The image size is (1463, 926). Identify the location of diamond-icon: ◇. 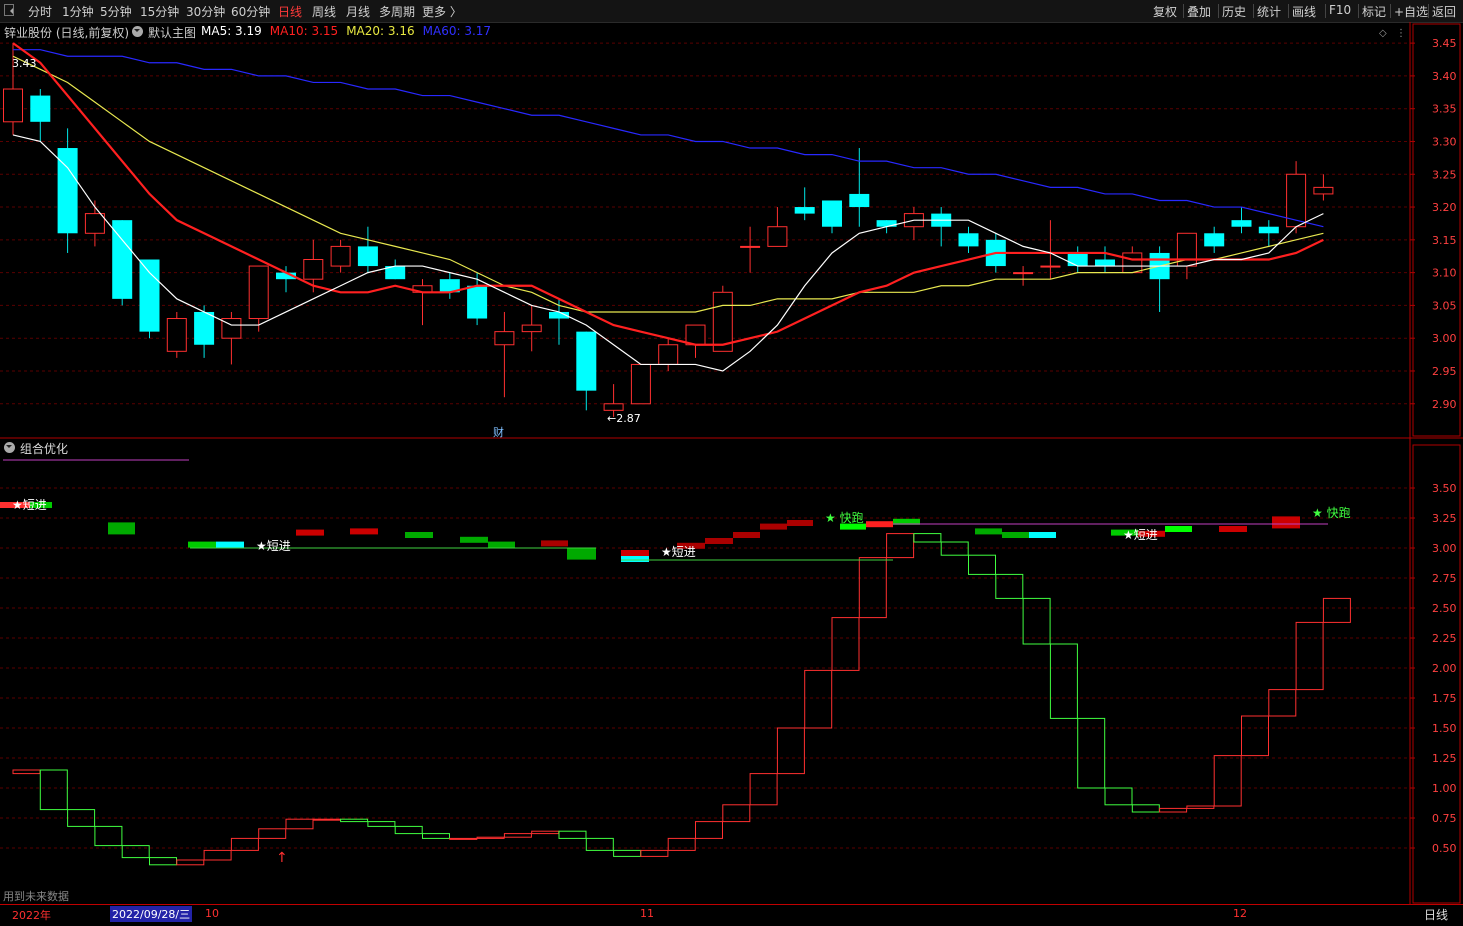
(1383, 33).